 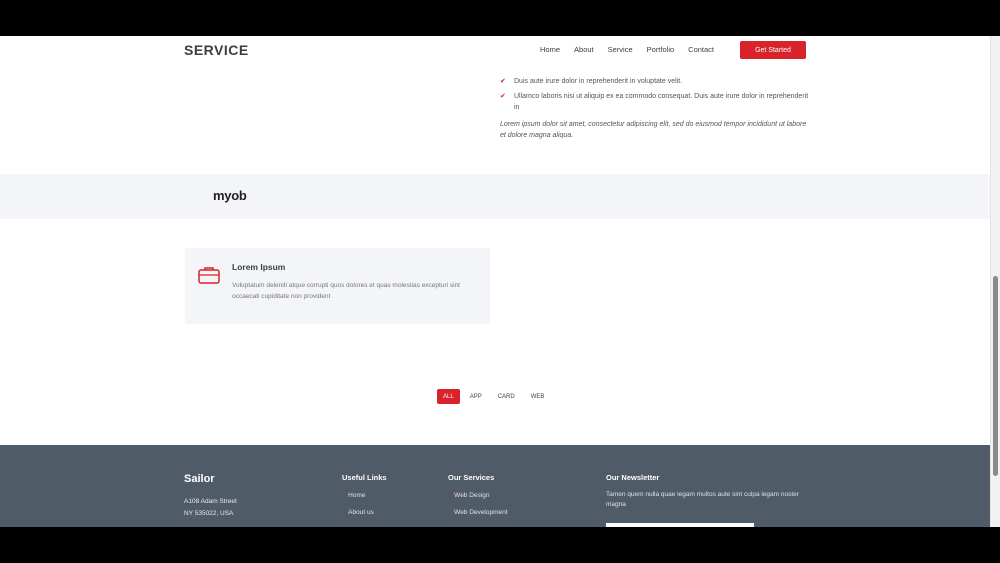 What do you see at coordinates (448, 396) in the screenshot?
I see `filter-all: ALL` at bounding box center [448, 396].